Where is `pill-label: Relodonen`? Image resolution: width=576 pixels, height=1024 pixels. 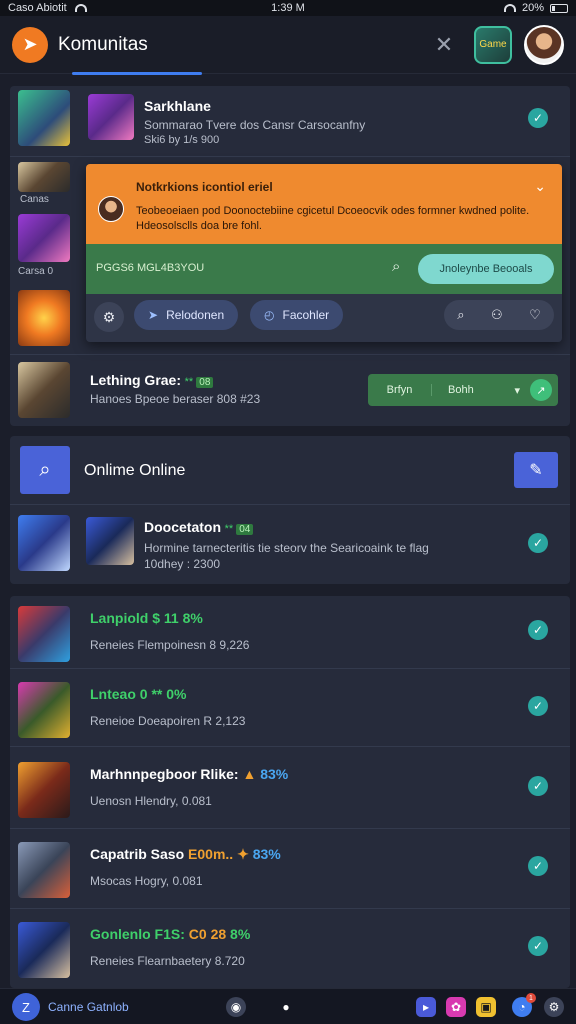
pill-label: Relodonen is located at coordinates (195, 315).